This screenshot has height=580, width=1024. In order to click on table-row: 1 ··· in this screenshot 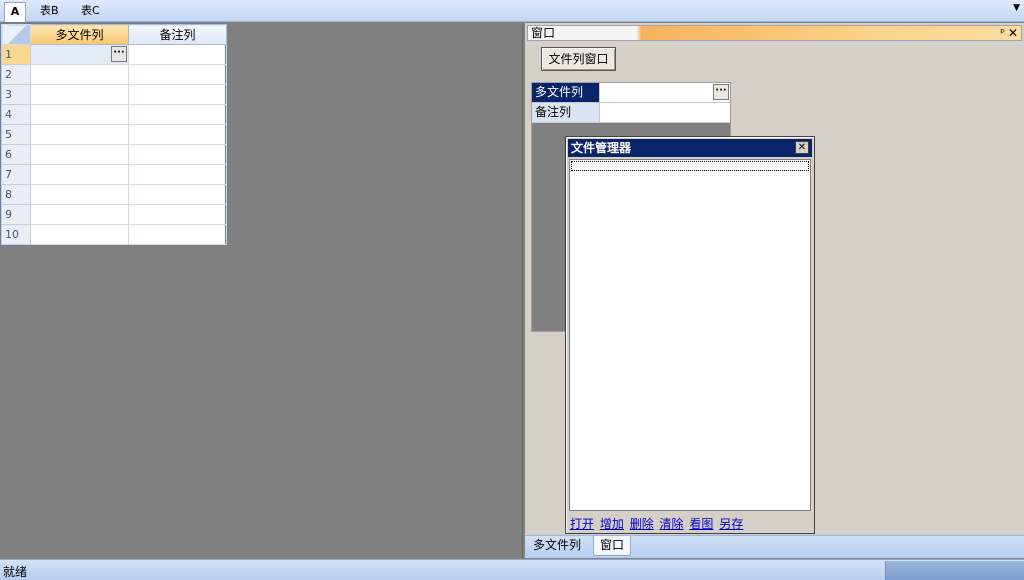, I will do `click(114, 54)`.